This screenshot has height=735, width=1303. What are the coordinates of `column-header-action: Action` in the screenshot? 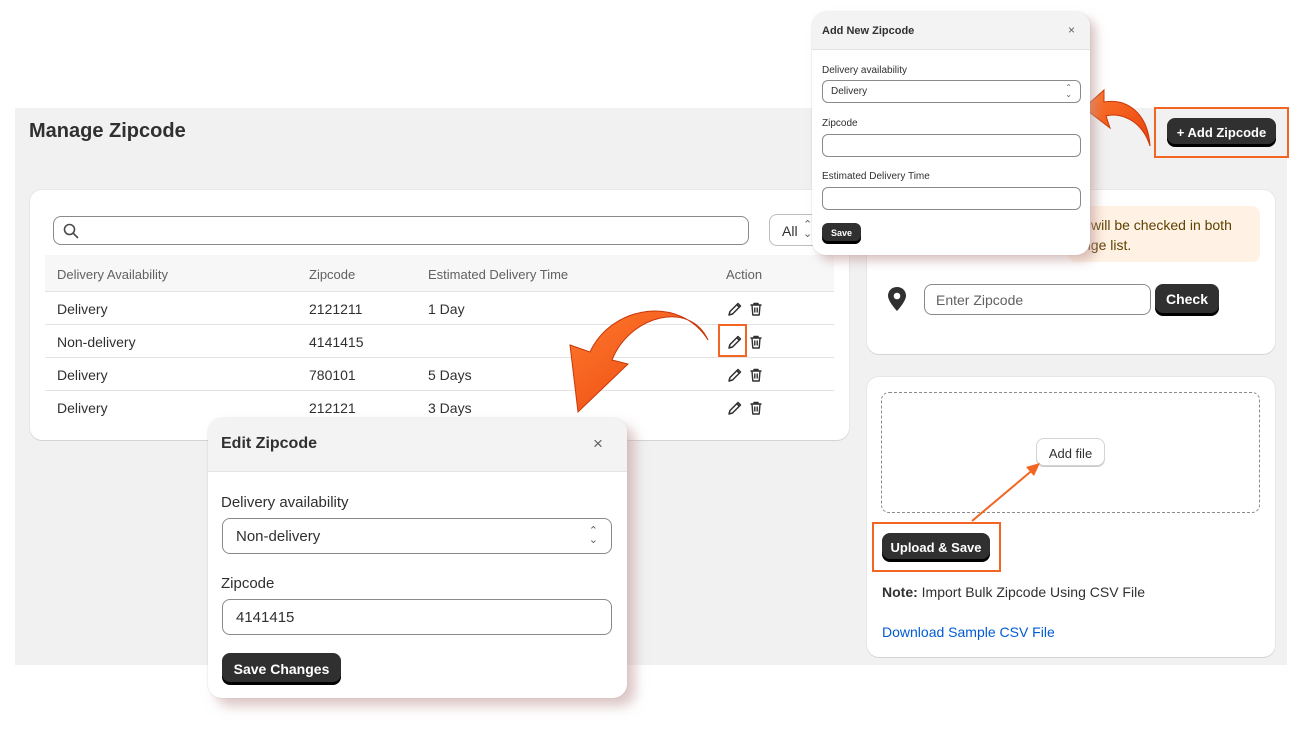 It's located at (744, 274).